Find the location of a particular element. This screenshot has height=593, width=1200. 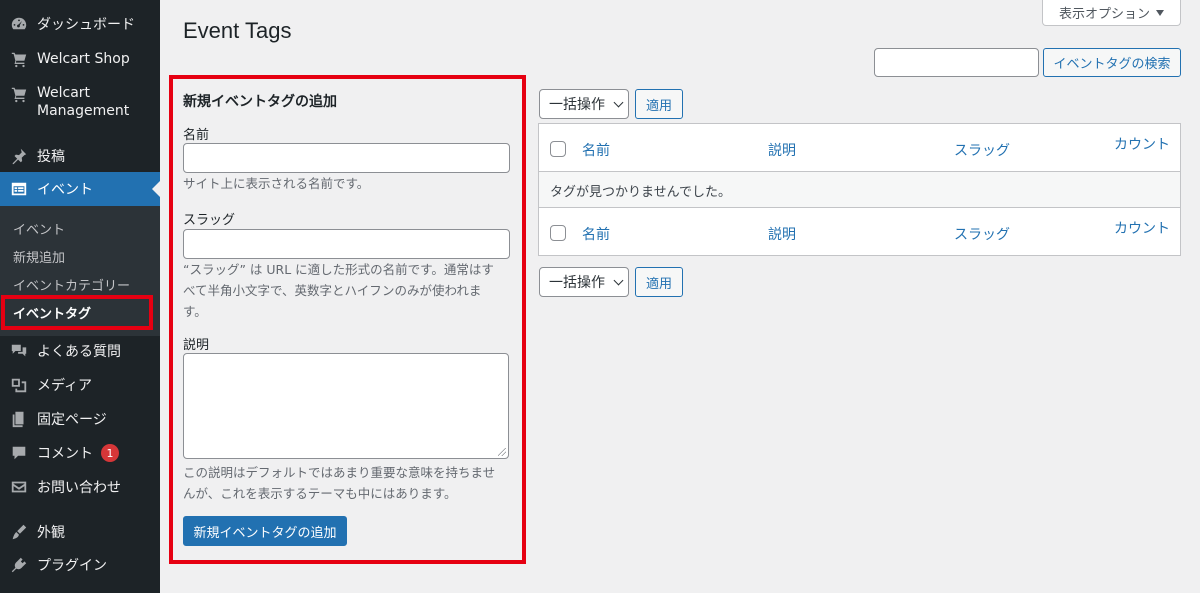

media-icon is located at coordinates (19, 385).